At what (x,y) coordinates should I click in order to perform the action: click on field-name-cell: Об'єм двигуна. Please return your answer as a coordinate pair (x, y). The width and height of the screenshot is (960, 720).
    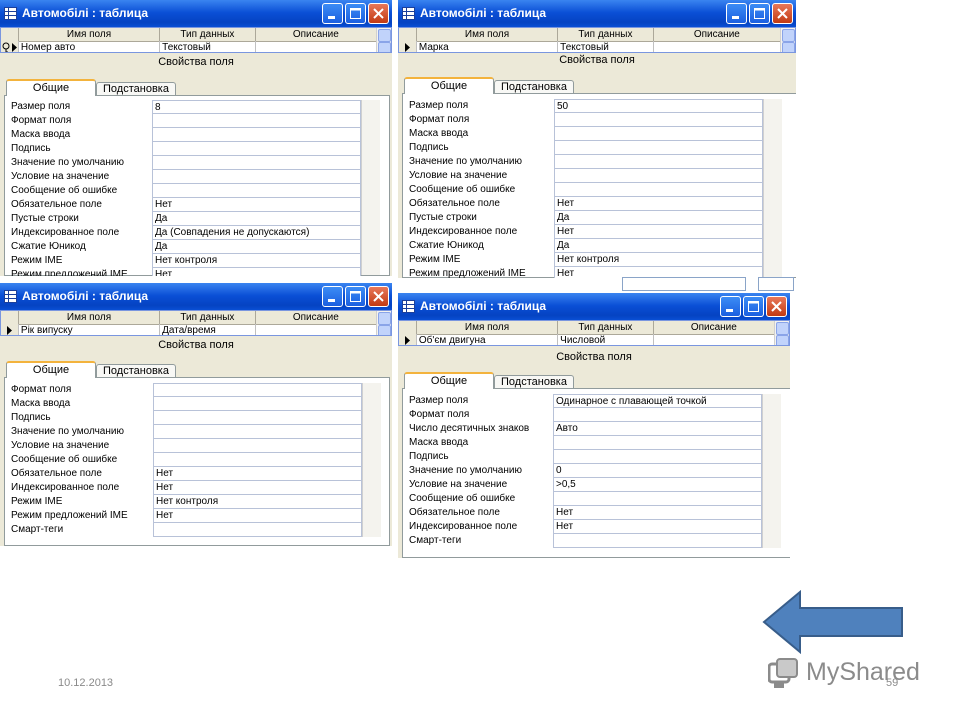
    Looking at the image, I should click on (488, 339).